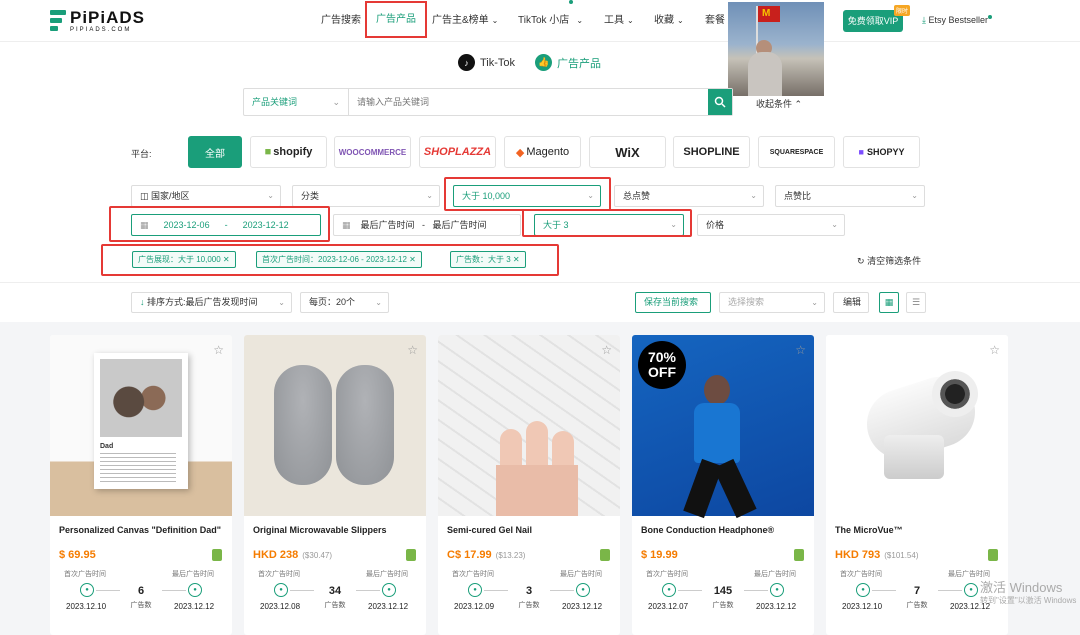 This screenshot has width=1080, height=635. What do you see at coordinates (474, 606) in the screenshot?
I see `first-ad-date: 2023.12.09` at bounding box center [474, 606].